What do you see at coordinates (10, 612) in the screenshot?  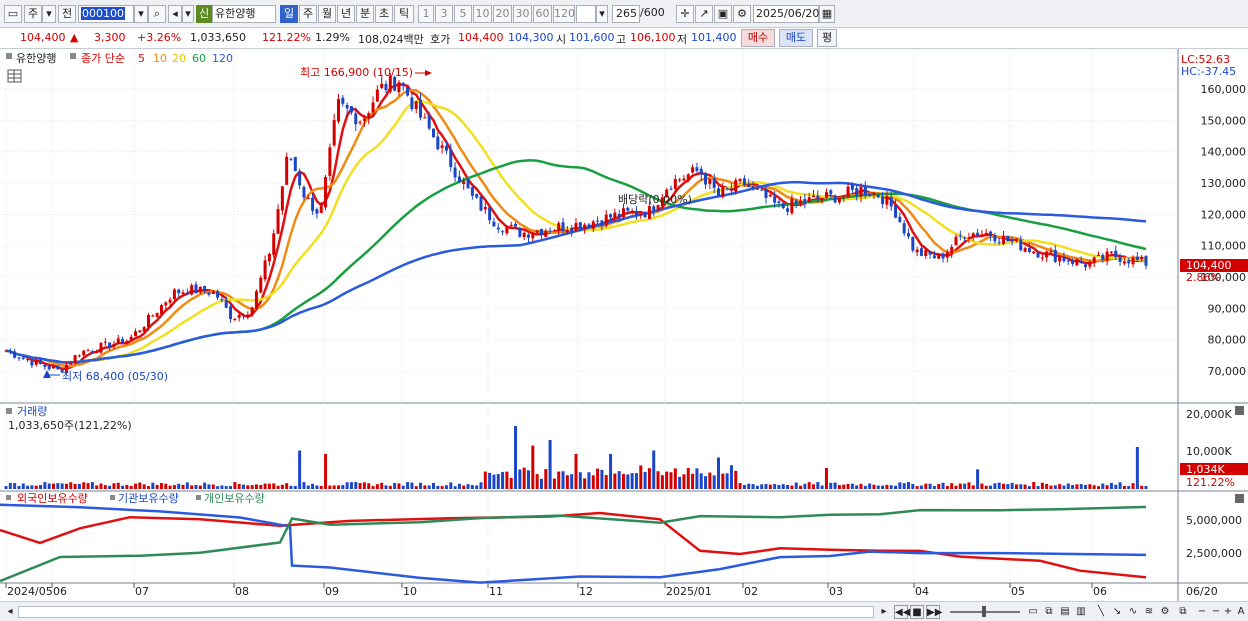 I see `scroll-left-icon: ◂` at bounding box center [10, 612].